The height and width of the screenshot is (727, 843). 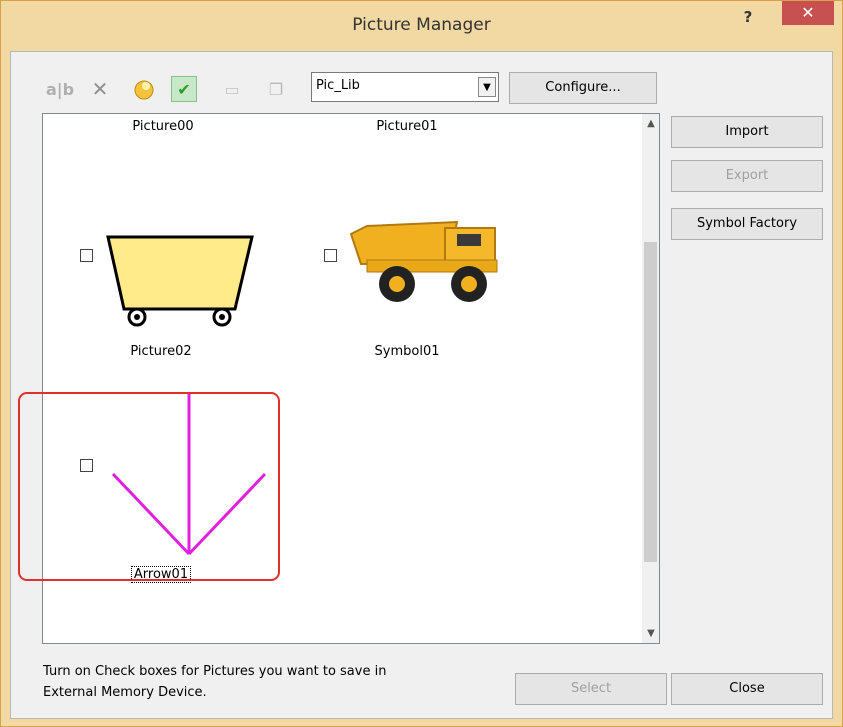 I want to click on scroll-up-icon: ▲, so click(x=650, y=123).